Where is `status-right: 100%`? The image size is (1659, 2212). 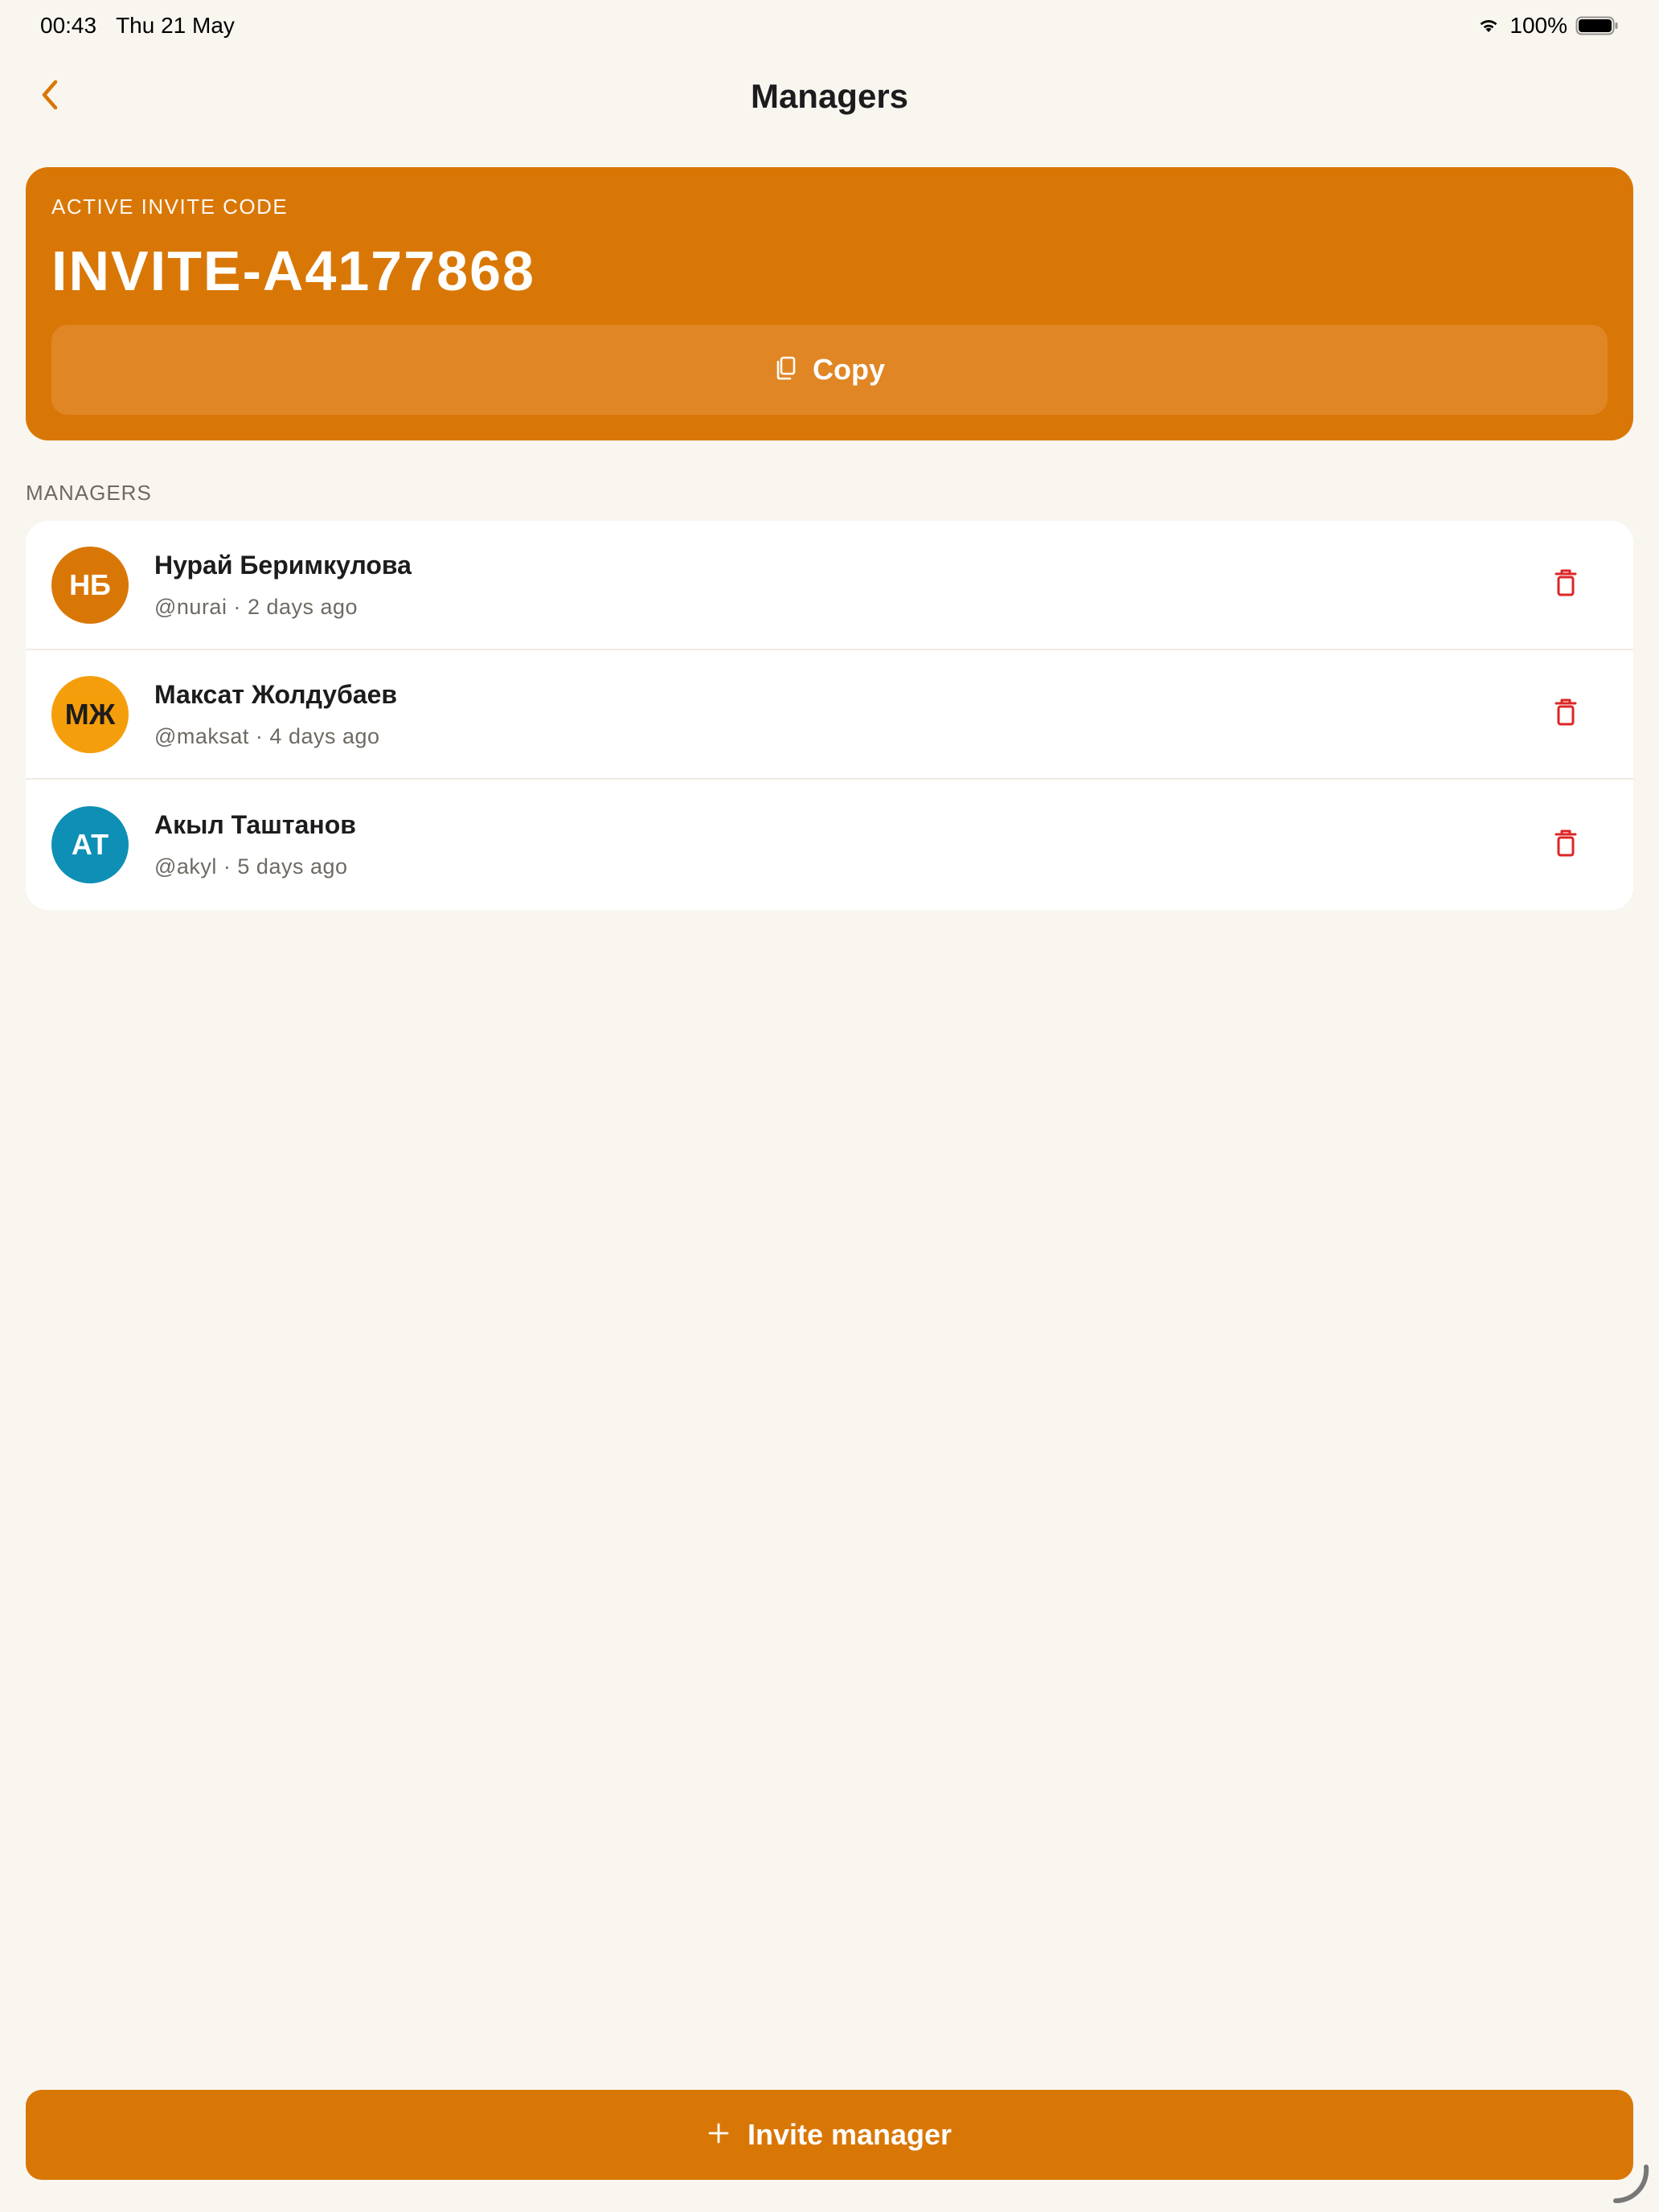 status-right: 100% is located at coordinates (1547, 26).